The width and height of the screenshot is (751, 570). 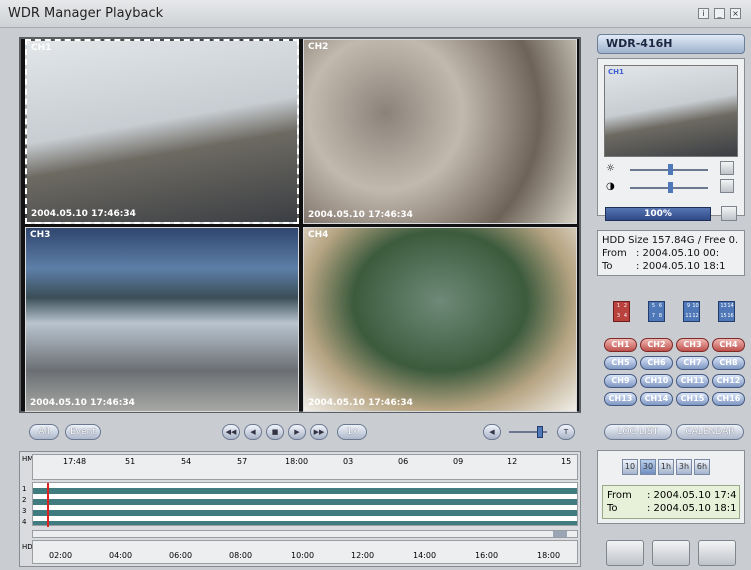 I want to click on tick-label: 54, so click(x=186, y=461).